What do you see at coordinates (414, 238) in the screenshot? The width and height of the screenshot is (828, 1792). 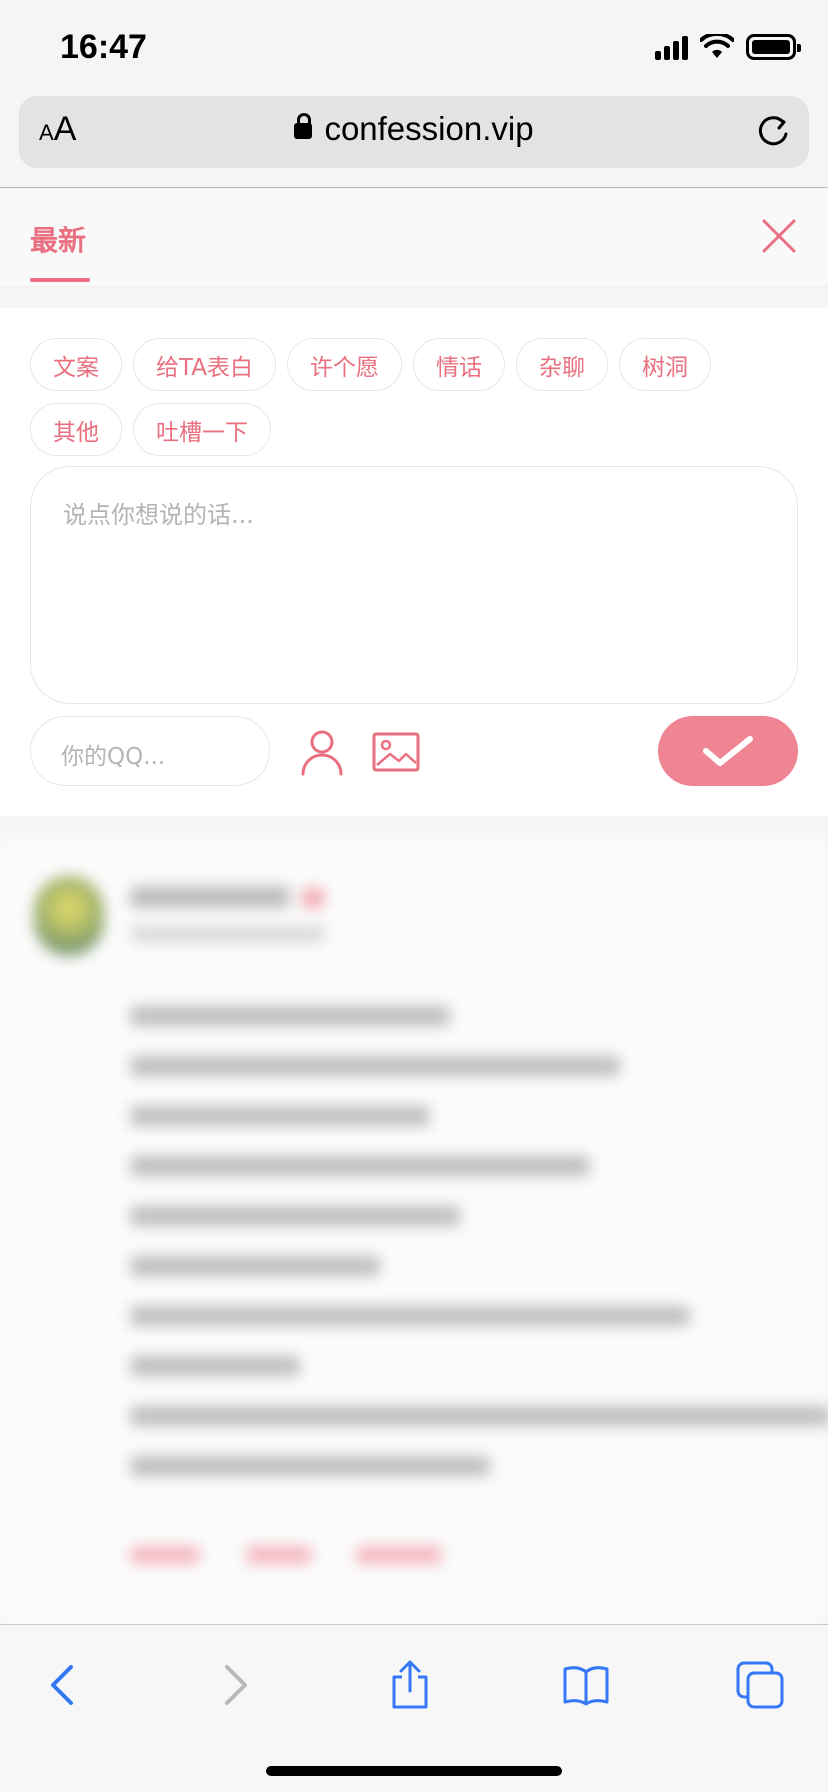 I see `tab-row: 最新` at bounding box center [414, 238].